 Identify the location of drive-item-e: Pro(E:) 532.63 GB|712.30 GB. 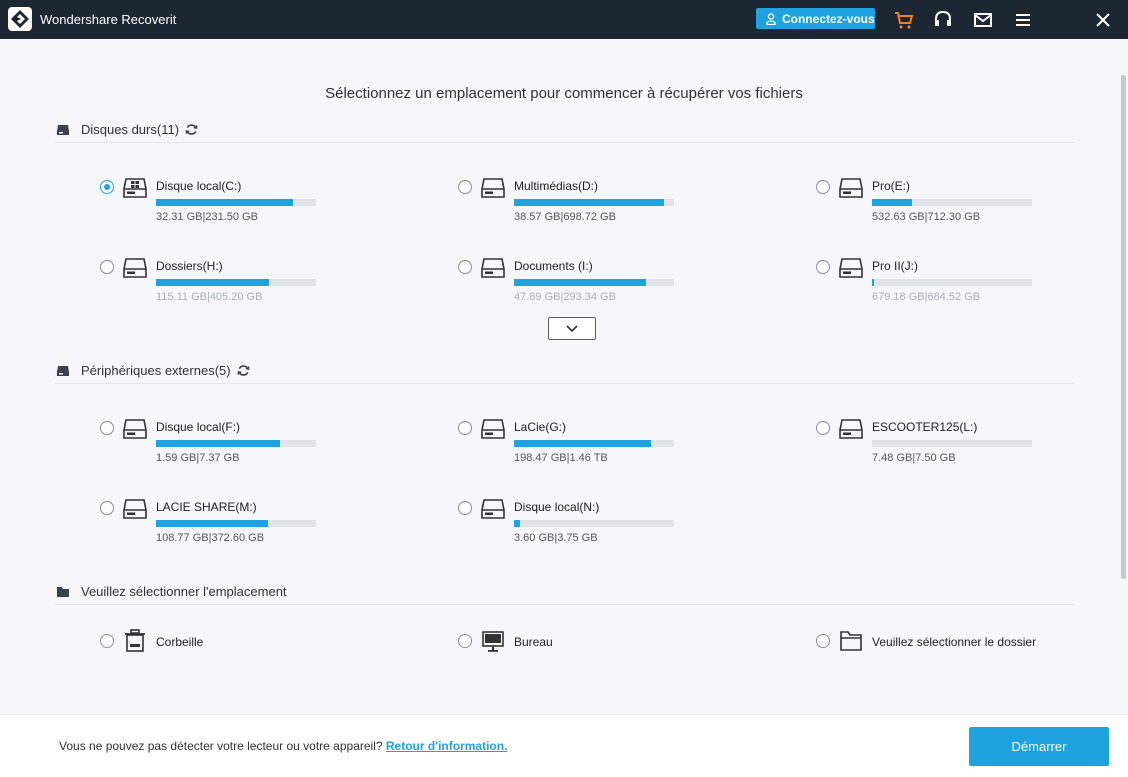
(936, 202).